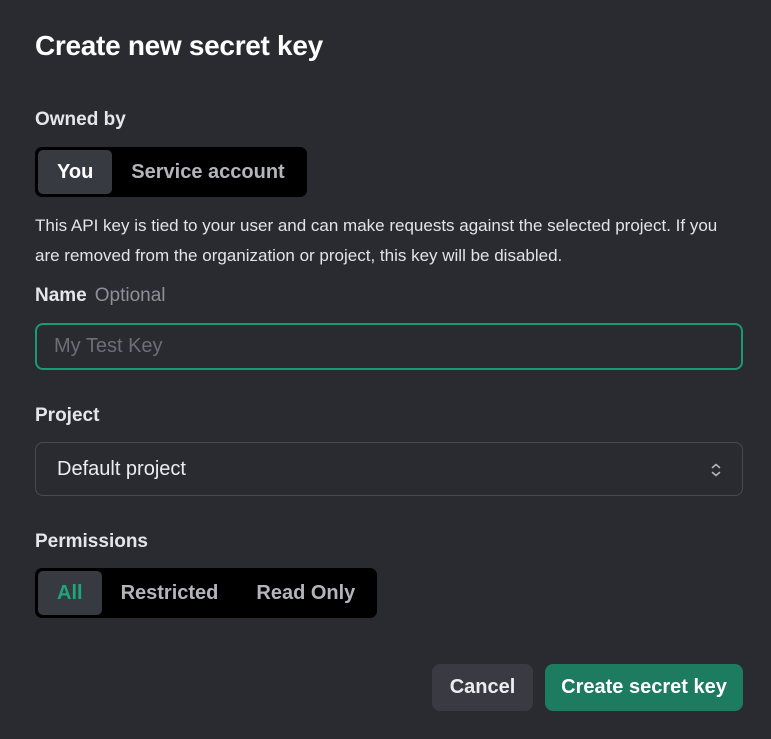 Image resolution: width=771 pixels, height=739 pixels. I want to click on owned-by-toggle: You Service account, so click(171, 172).